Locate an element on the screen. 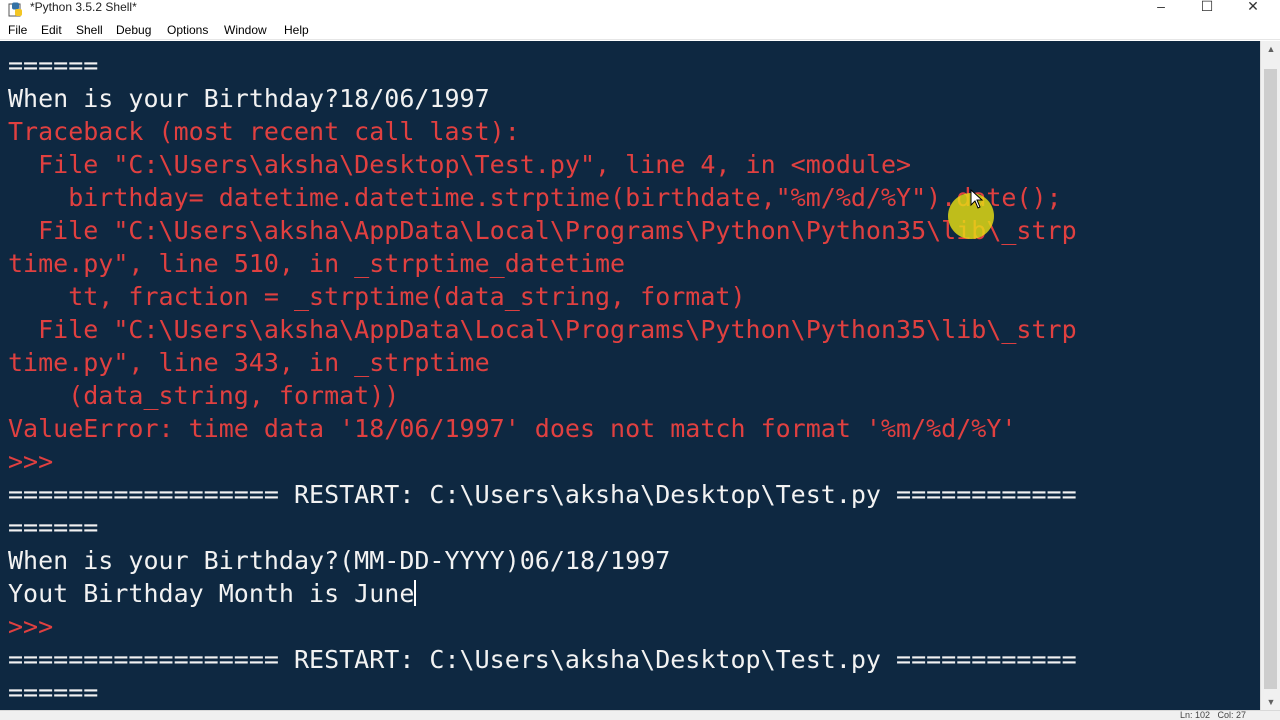 The height and width of the screenshot is (720, 1280). shell-line: When is your Birthday?18/06/1997 is located at coordinates (249, 98).